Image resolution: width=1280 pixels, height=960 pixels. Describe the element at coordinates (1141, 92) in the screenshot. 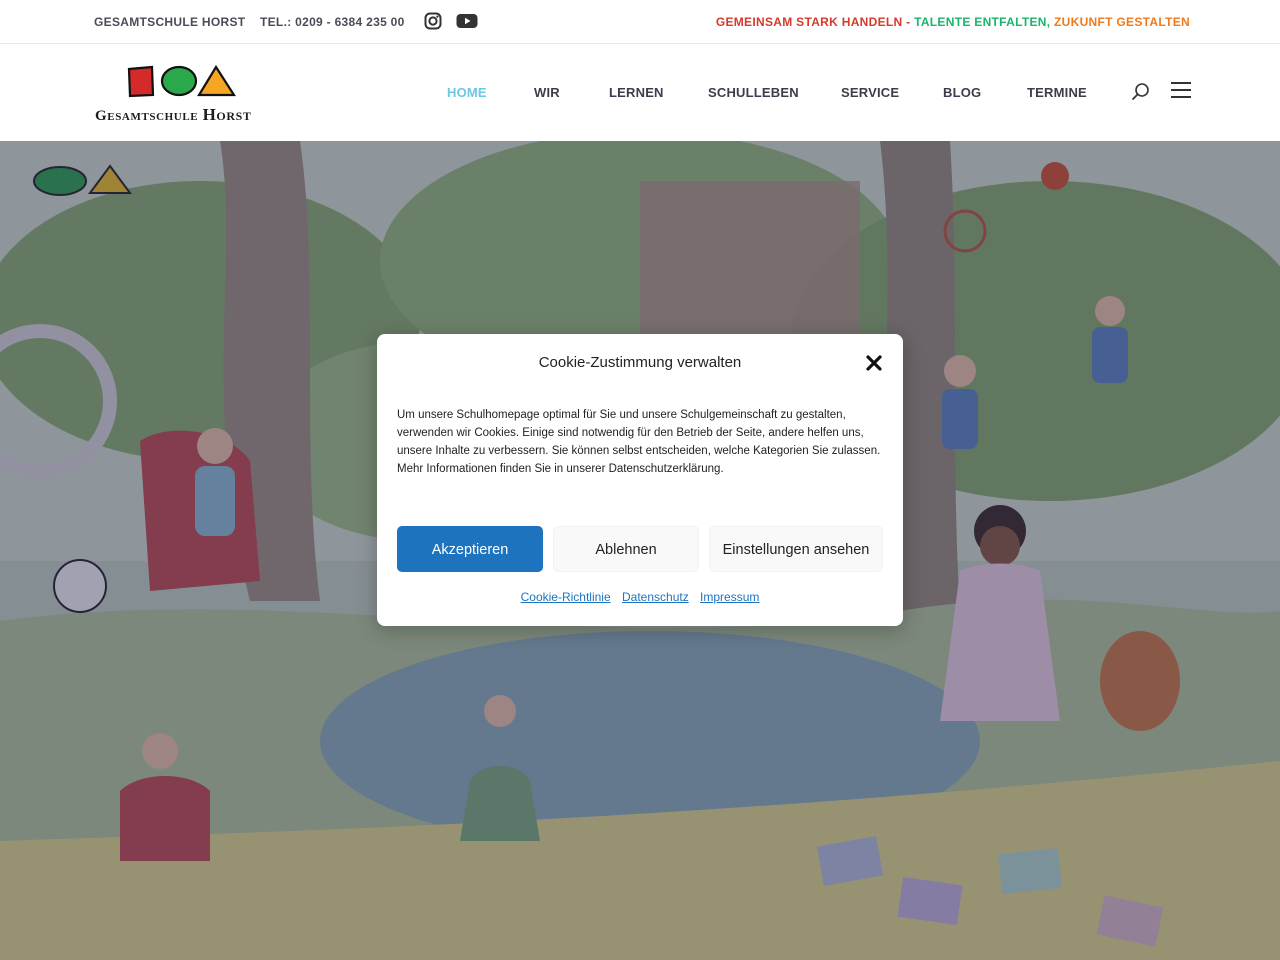

I see `search-icon` at that location.